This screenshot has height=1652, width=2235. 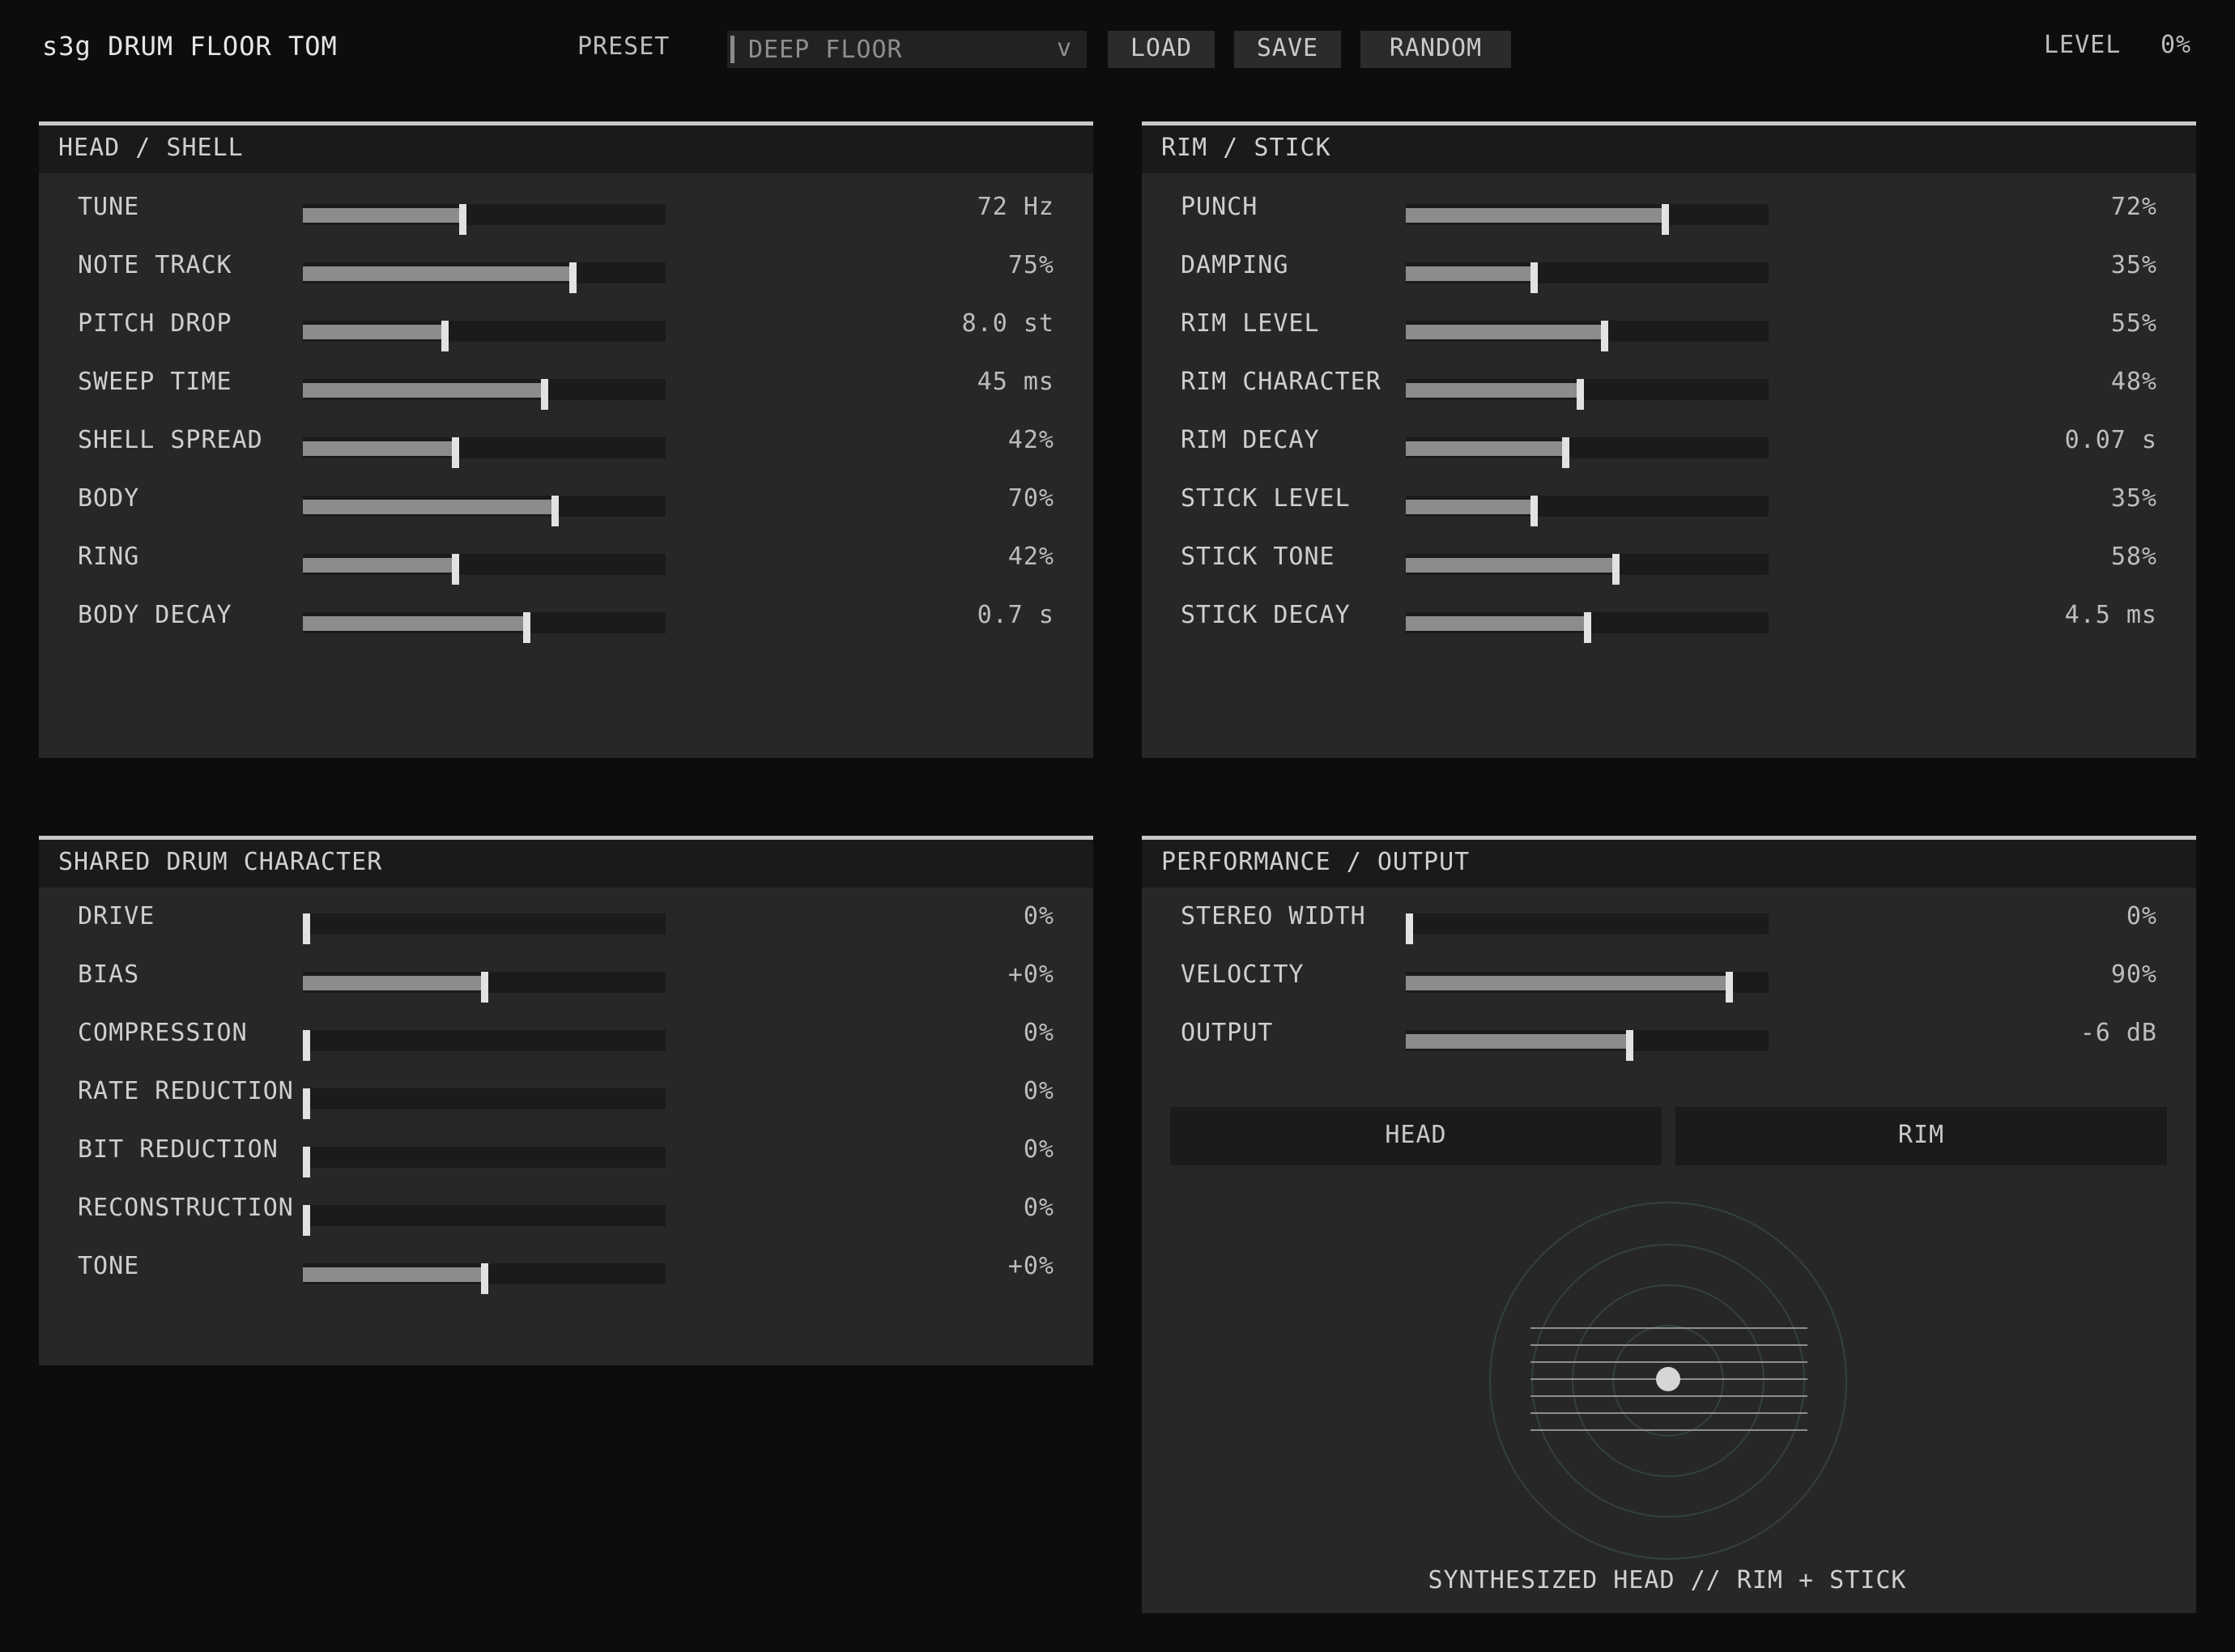 What do you see at coordinates (1030, 440) in the screenshot?
I see `param-value: 42%` at bounding box center [1030, 440].